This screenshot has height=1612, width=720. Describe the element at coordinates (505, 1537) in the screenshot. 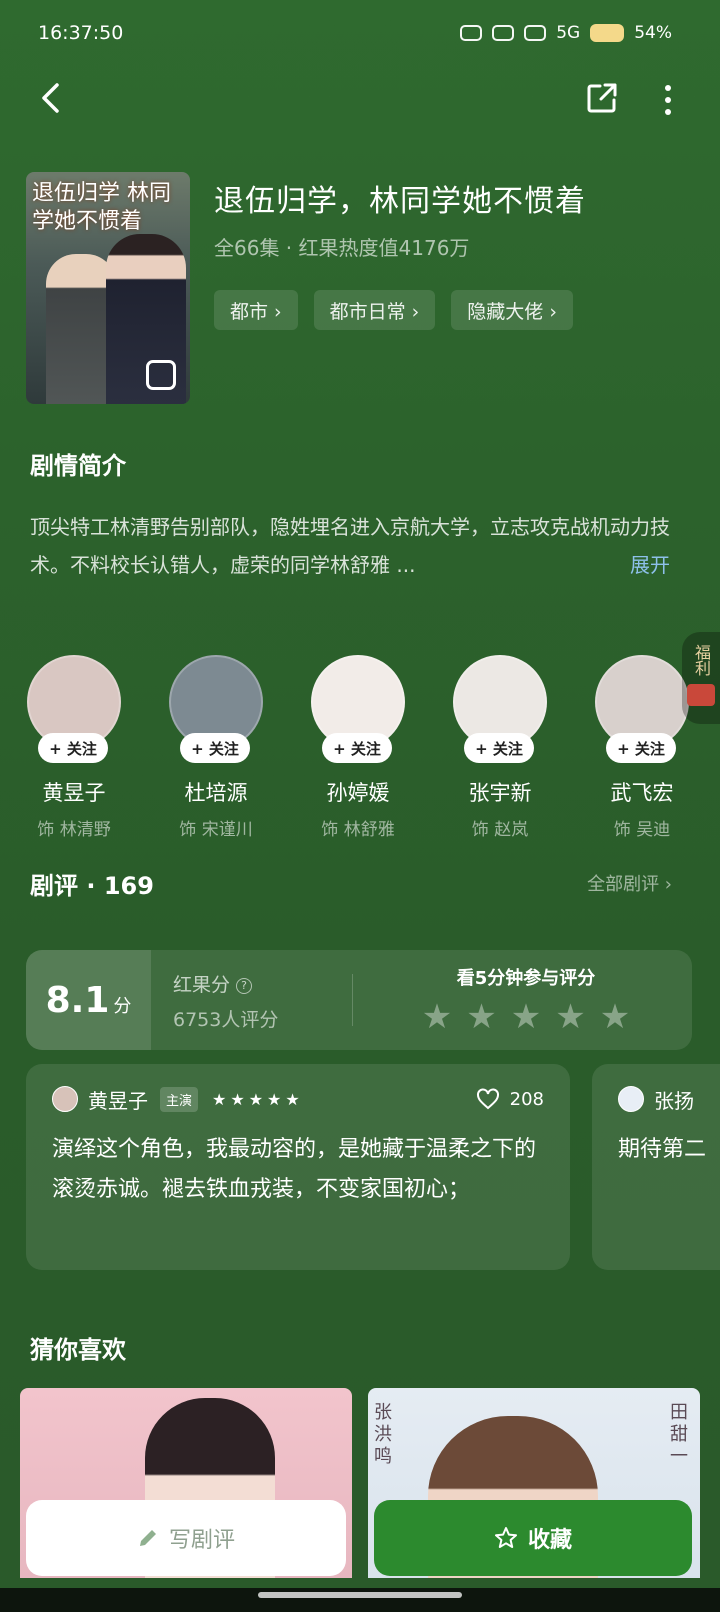

I see `star-outline-icon` at that location.